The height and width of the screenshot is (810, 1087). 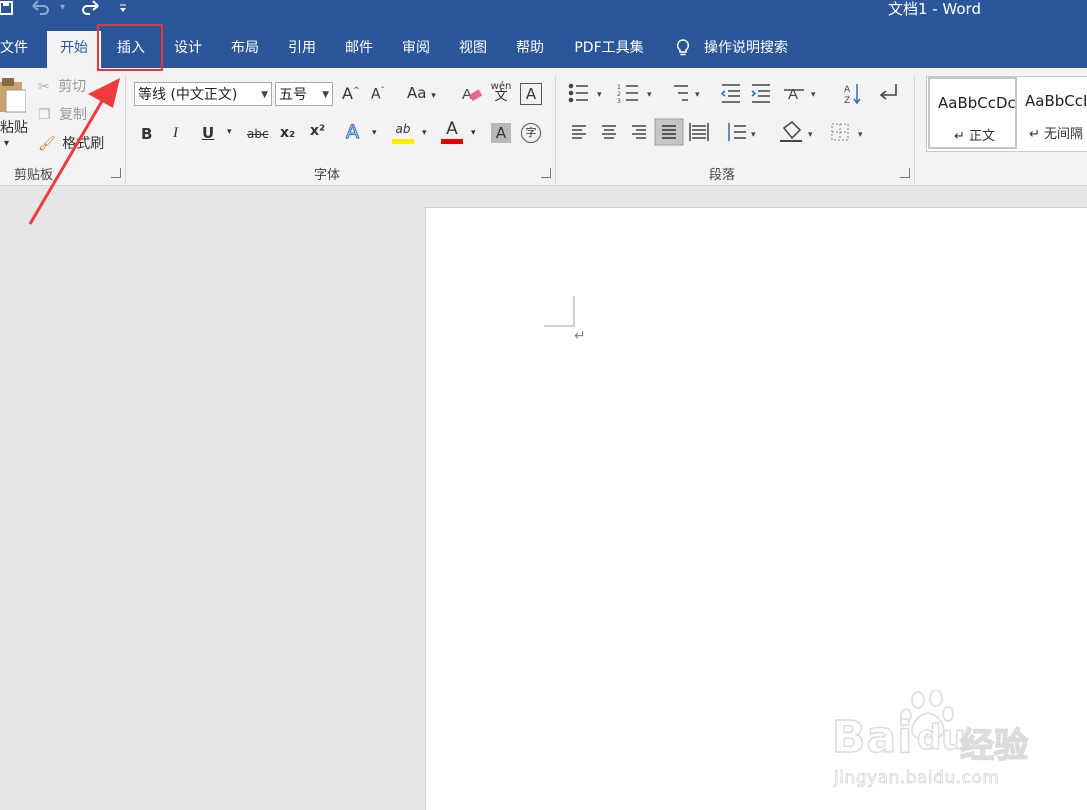 I want to click on tab-review: 审阅, so click(x=416, y=49).